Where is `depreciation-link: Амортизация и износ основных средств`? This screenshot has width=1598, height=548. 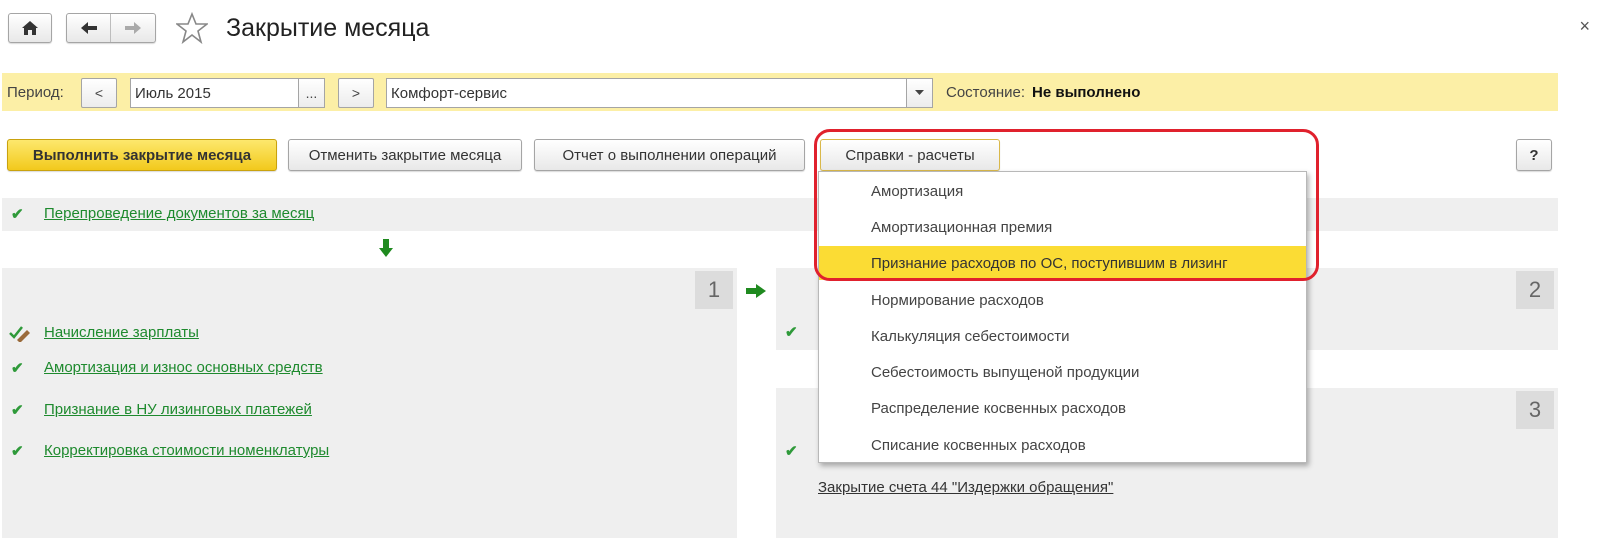 depreciation-link: Амортизация и износ основных средств is located at coordinates (183, 367).